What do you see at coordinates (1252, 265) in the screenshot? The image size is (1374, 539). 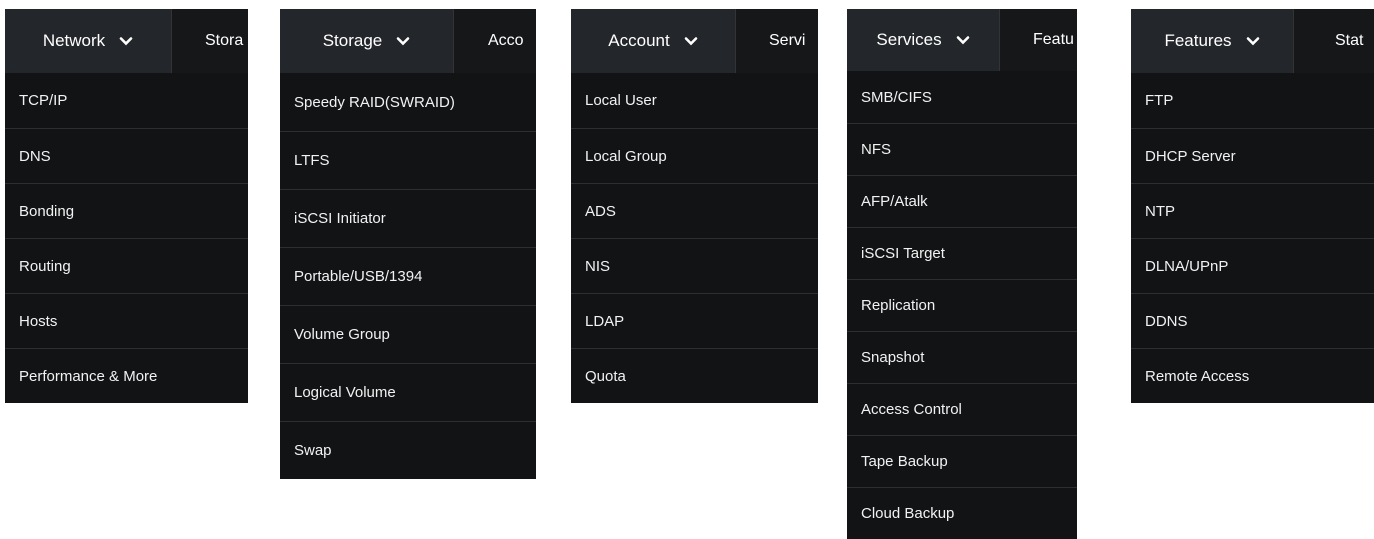 I see `menu-item-dlna-upnp: DLNA/UPnP` at bounding box center [1252, 265].